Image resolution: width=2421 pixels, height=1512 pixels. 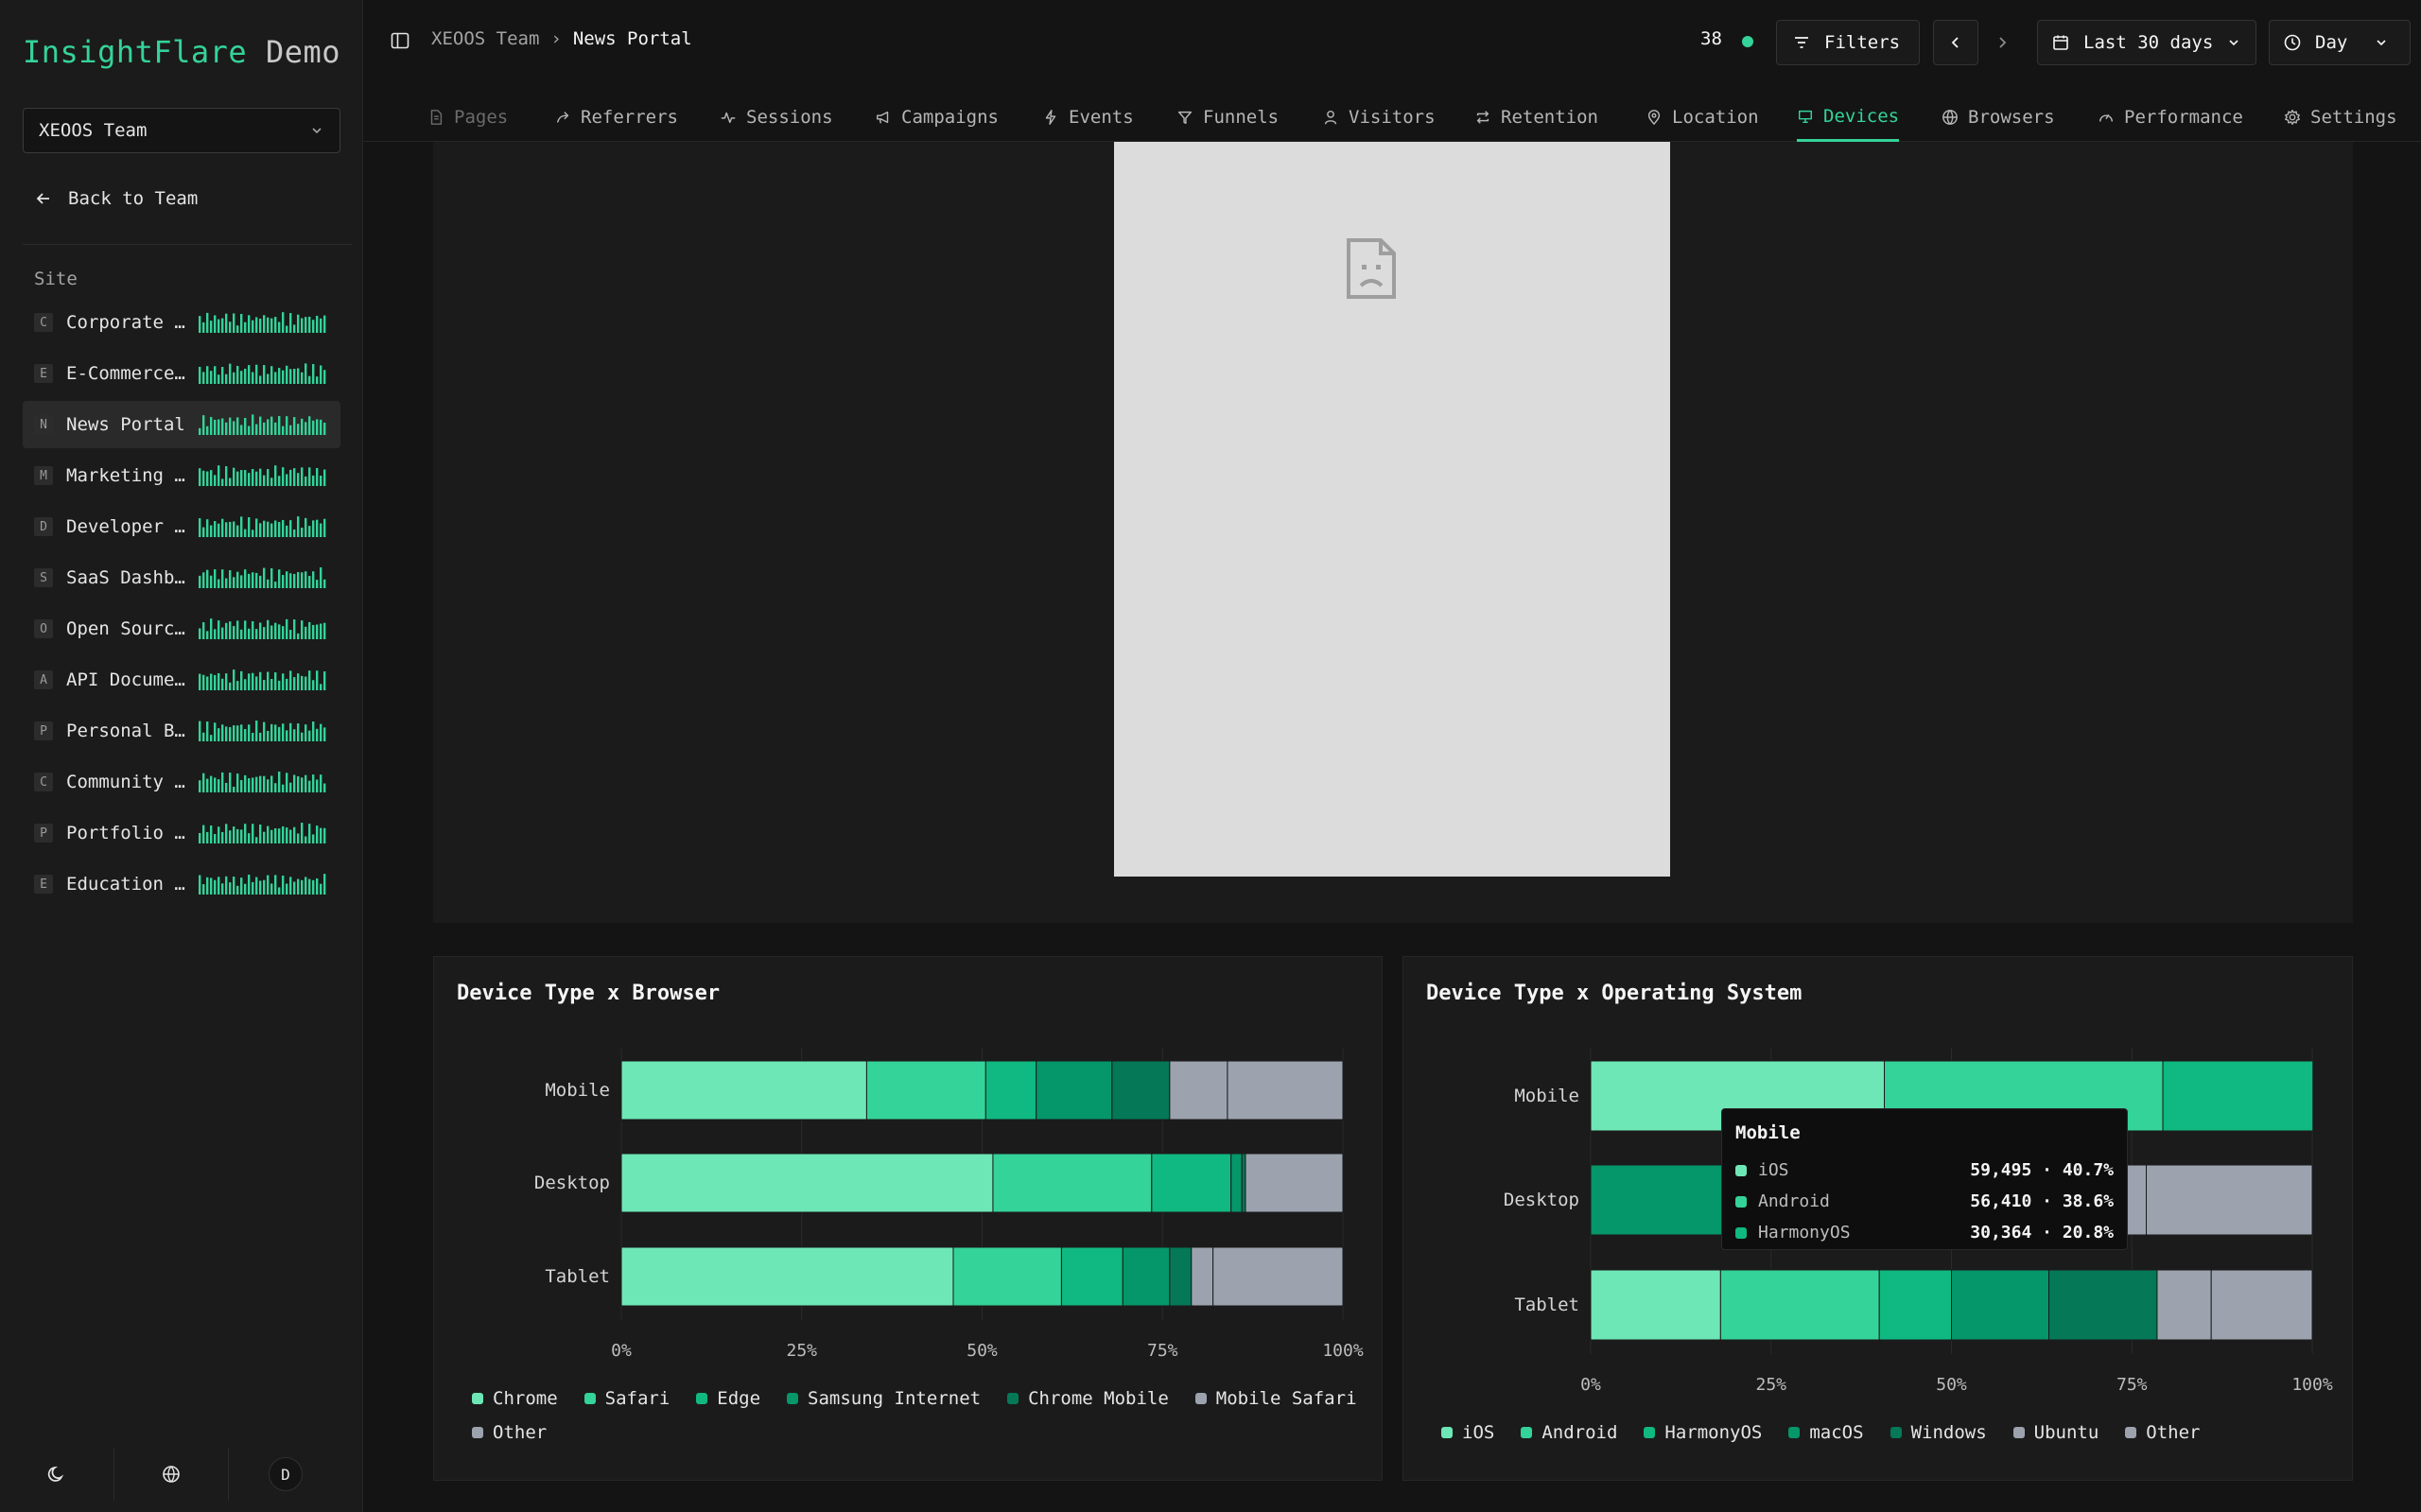 What do you see at coordinates (1955, 42) in the screenshot?
I see `previous-period-button` at bounding box center [1955, 42].